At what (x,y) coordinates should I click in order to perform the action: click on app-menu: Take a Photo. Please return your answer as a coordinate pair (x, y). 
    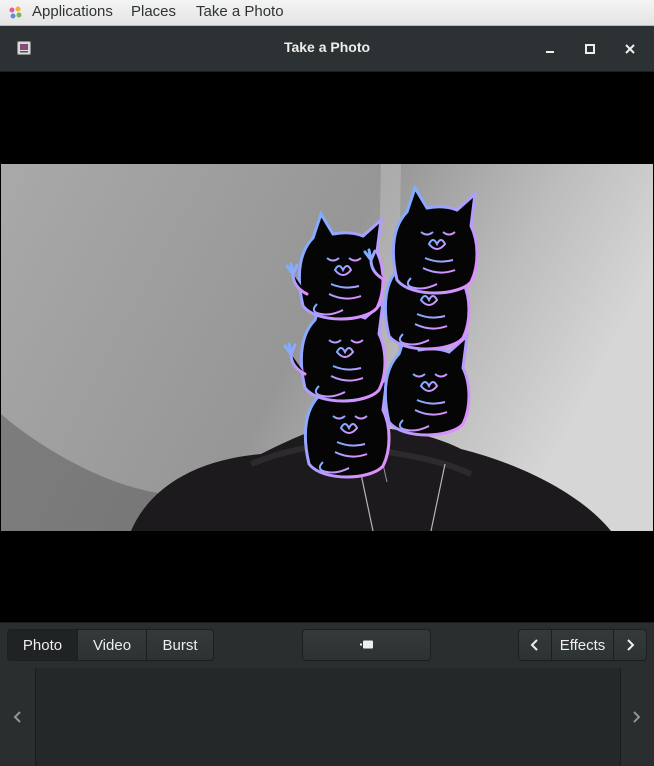
    Looking at the image, I should click on (240, 12).